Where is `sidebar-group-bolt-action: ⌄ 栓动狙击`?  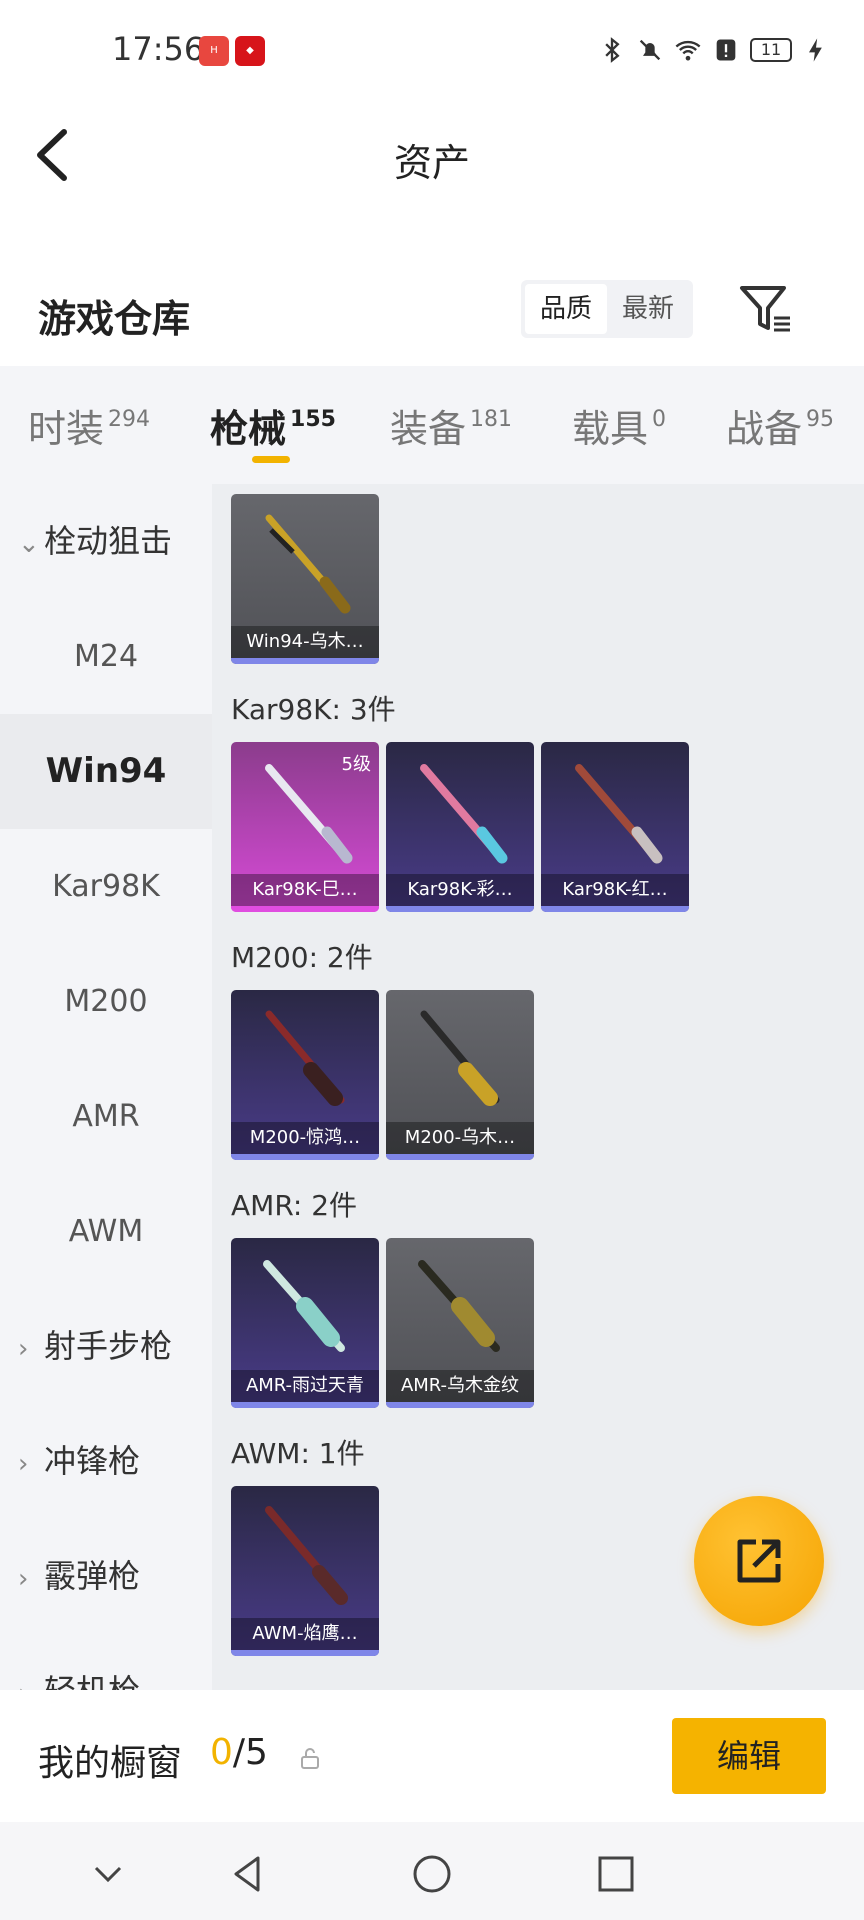 sidebar-group-bolt-action: ⌄ 栓动狙击 is located at coordinates (95, 541).